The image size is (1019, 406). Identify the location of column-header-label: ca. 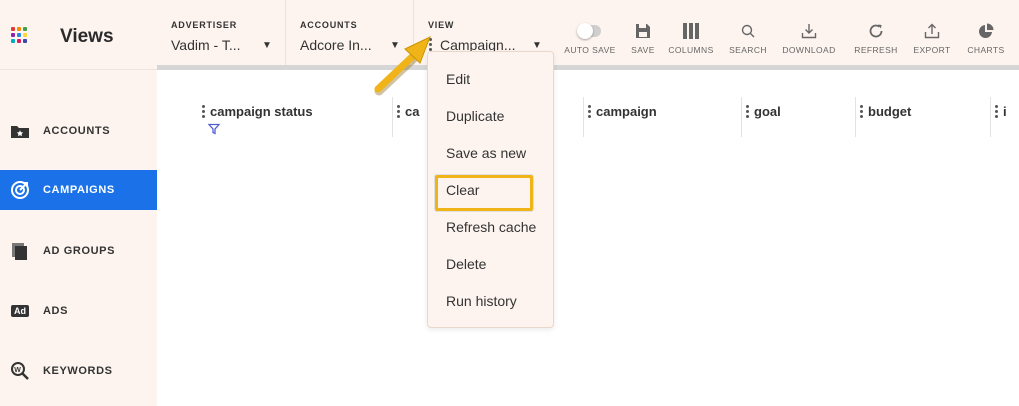
(412, 111).